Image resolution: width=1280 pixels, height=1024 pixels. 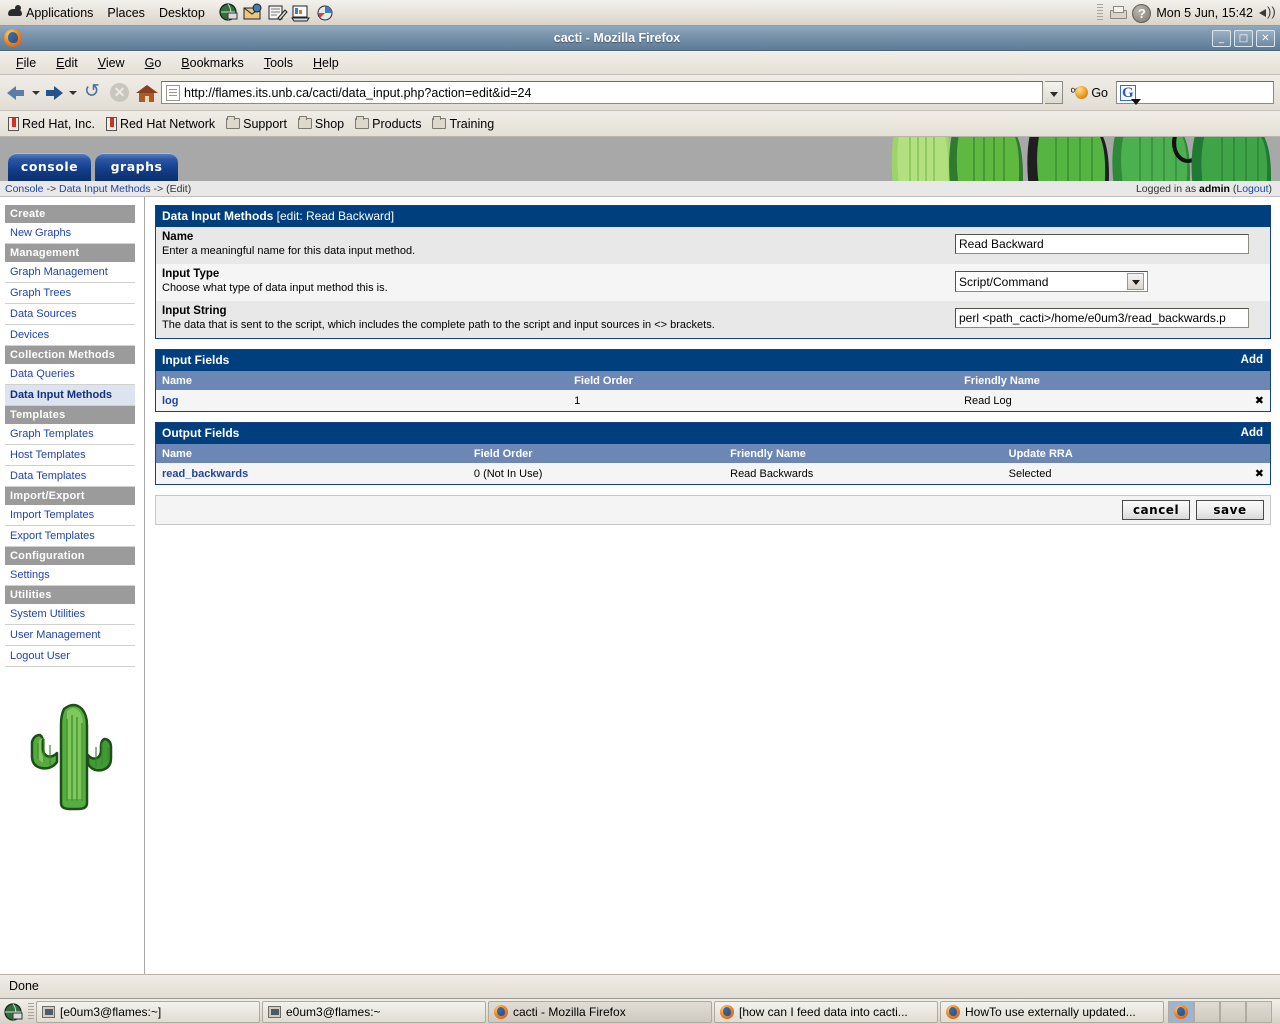 What do you see at coordinates (1054, 92) in the screenshot?
I see `url-dropdown-icon` at bounding box center [1054, 92].